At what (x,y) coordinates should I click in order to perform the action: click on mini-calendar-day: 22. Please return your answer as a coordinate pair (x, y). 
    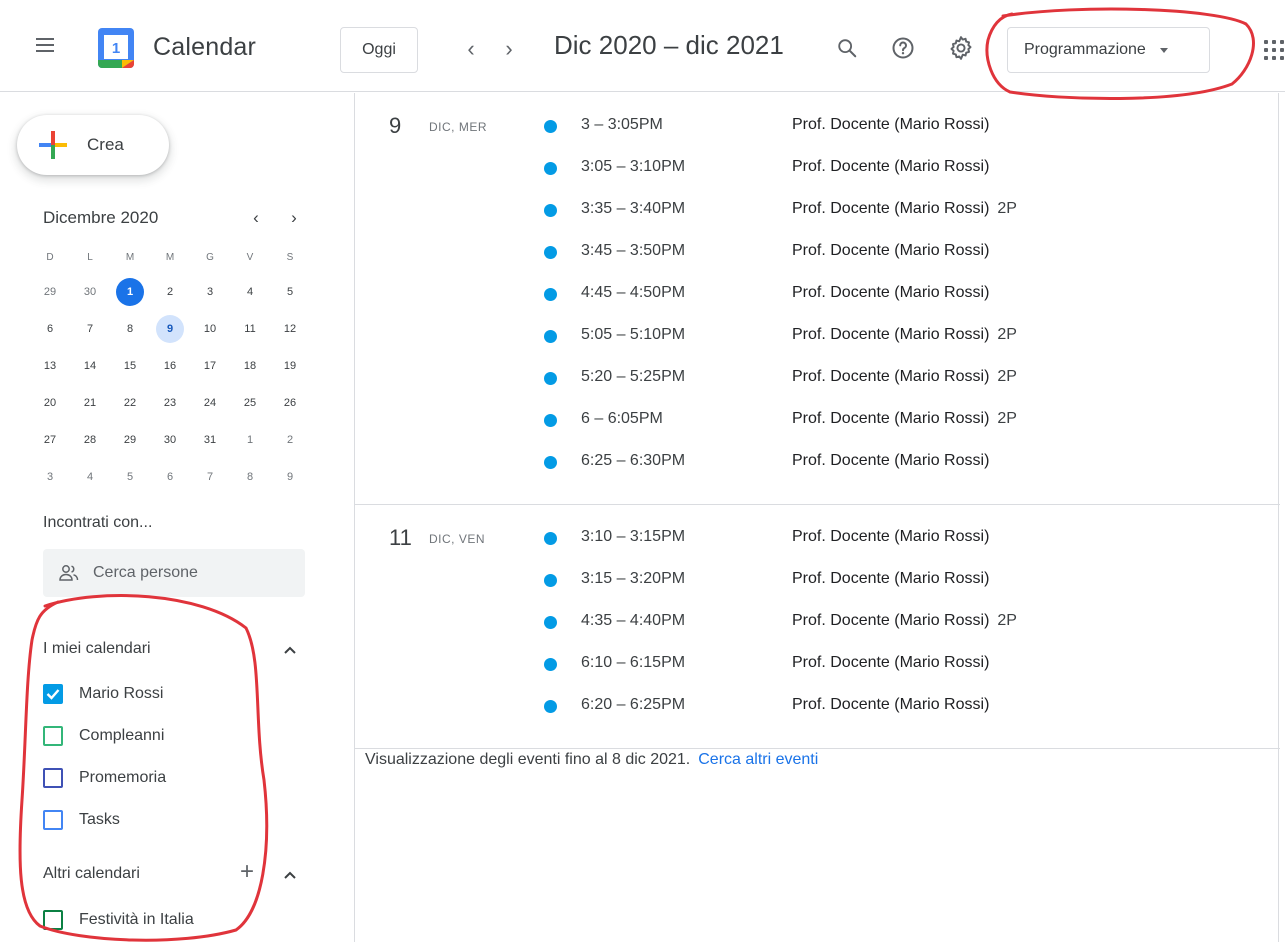
    Looking at the image, I should click on (130, 403).